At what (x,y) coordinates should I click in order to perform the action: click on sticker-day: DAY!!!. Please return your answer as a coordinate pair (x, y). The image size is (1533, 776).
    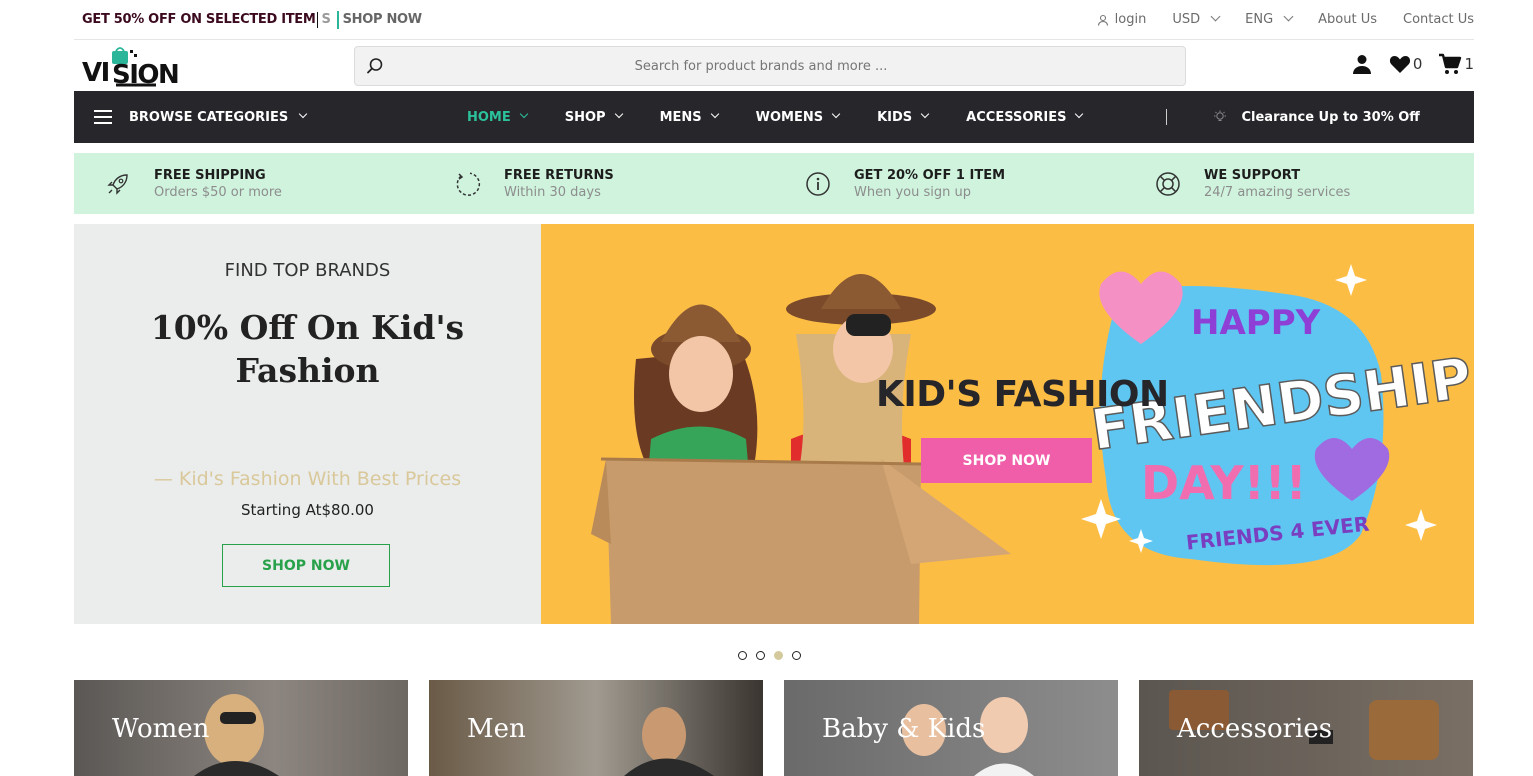
    Looking at the image, I should click on (1224, 483).